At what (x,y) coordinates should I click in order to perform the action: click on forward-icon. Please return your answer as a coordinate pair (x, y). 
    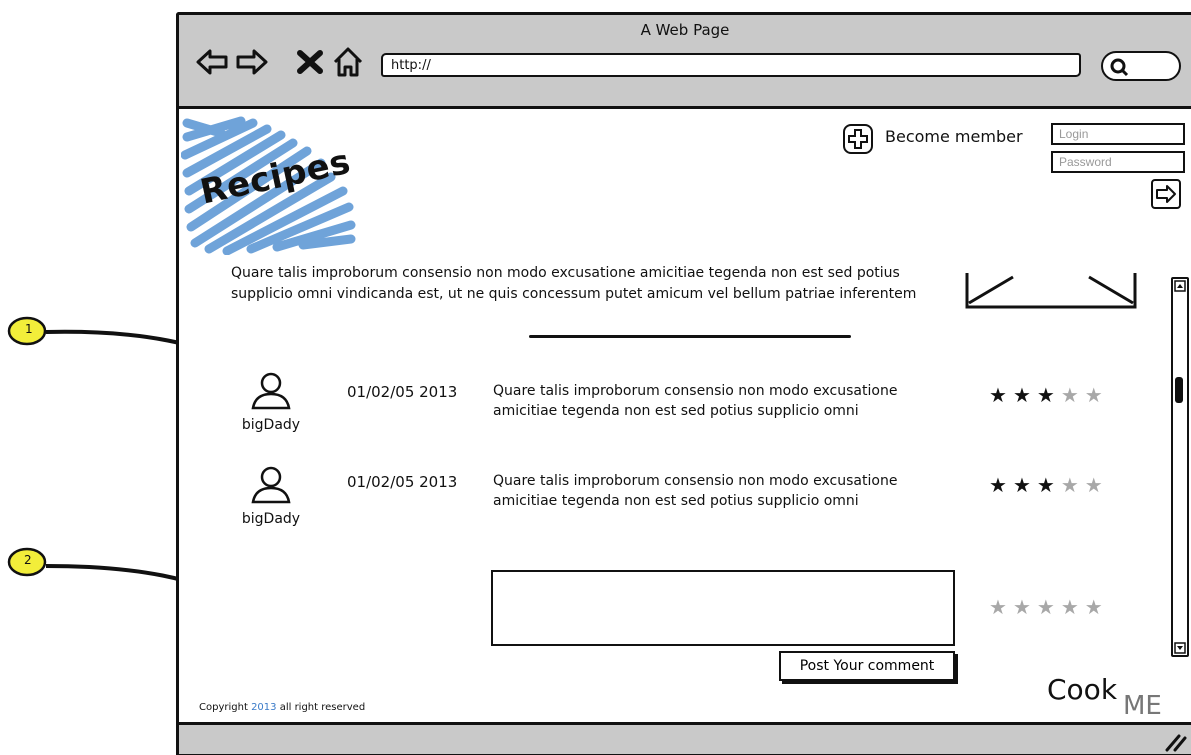
    Looking at the image, I should click on (252, 62).